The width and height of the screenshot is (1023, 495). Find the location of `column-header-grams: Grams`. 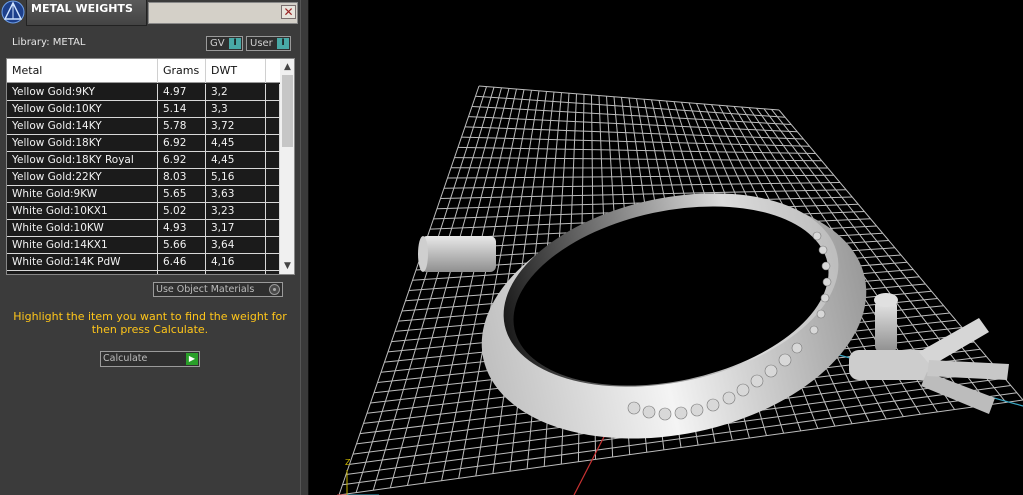

column-header-grams: Grams is located at coordinates (182, 71).